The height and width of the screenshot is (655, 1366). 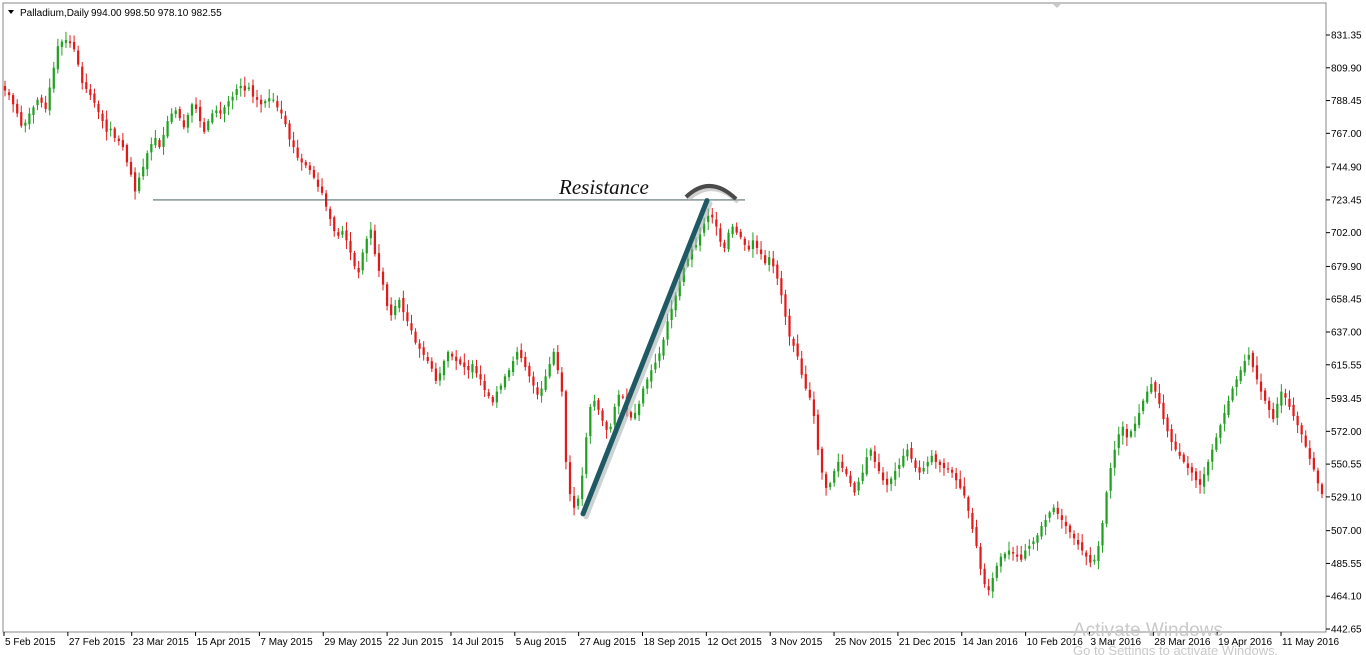 What do you see at coordinates (645, 357) in the screenshot?
I see `trendline` at bounding box center [645, 357].